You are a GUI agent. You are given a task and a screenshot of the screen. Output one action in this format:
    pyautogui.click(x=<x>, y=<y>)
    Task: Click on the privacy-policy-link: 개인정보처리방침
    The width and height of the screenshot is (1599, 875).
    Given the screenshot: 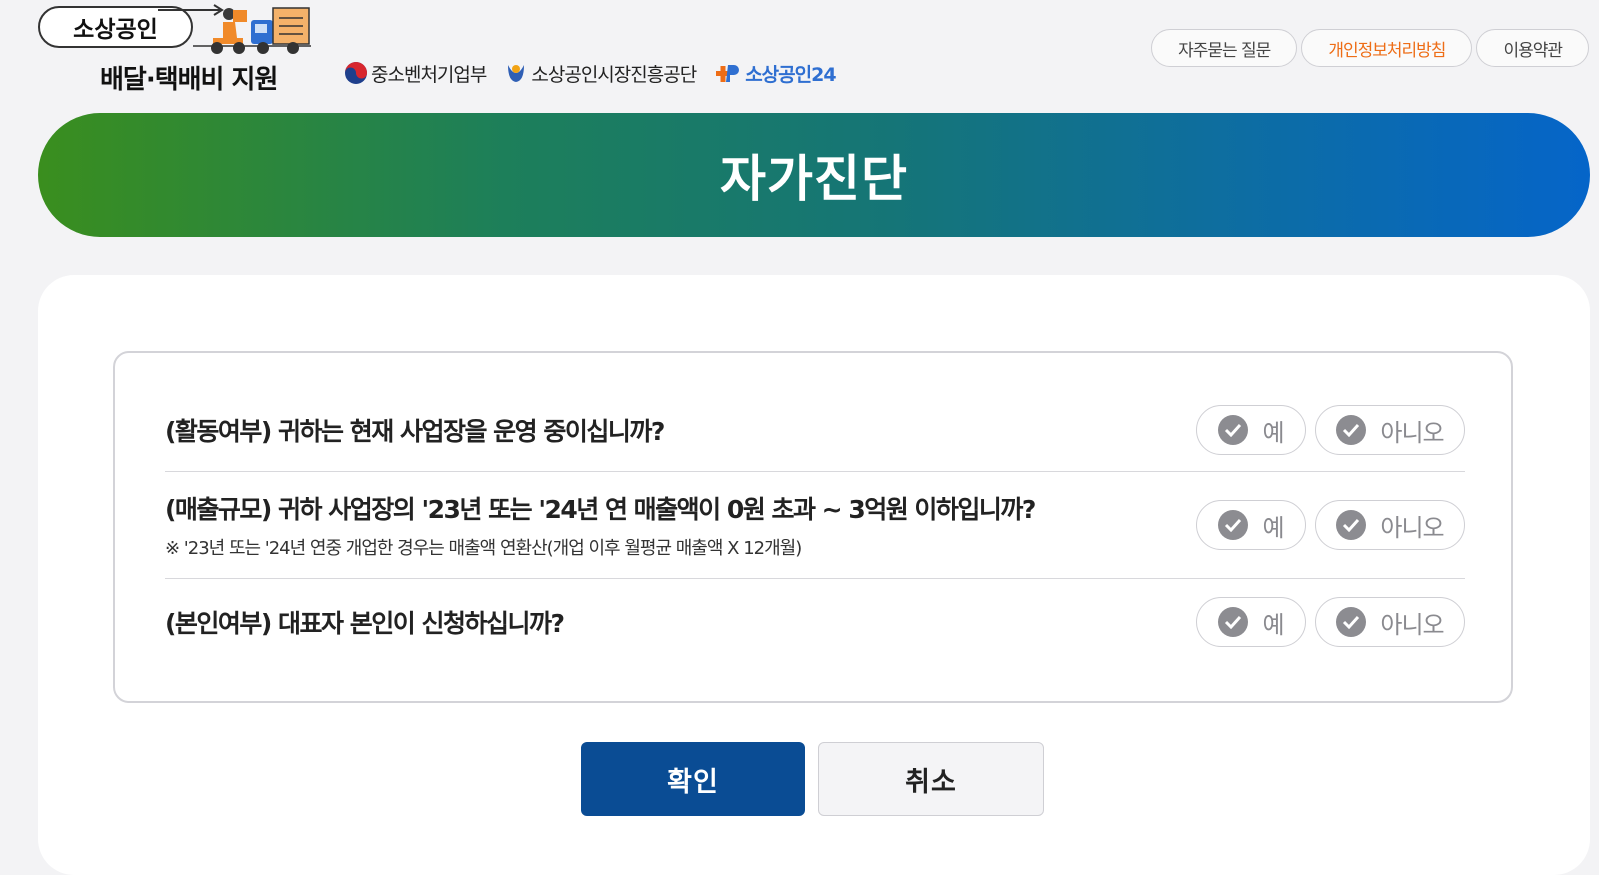 What is the action you would take?
    pyautogui.click(x=1387, y=48)
    